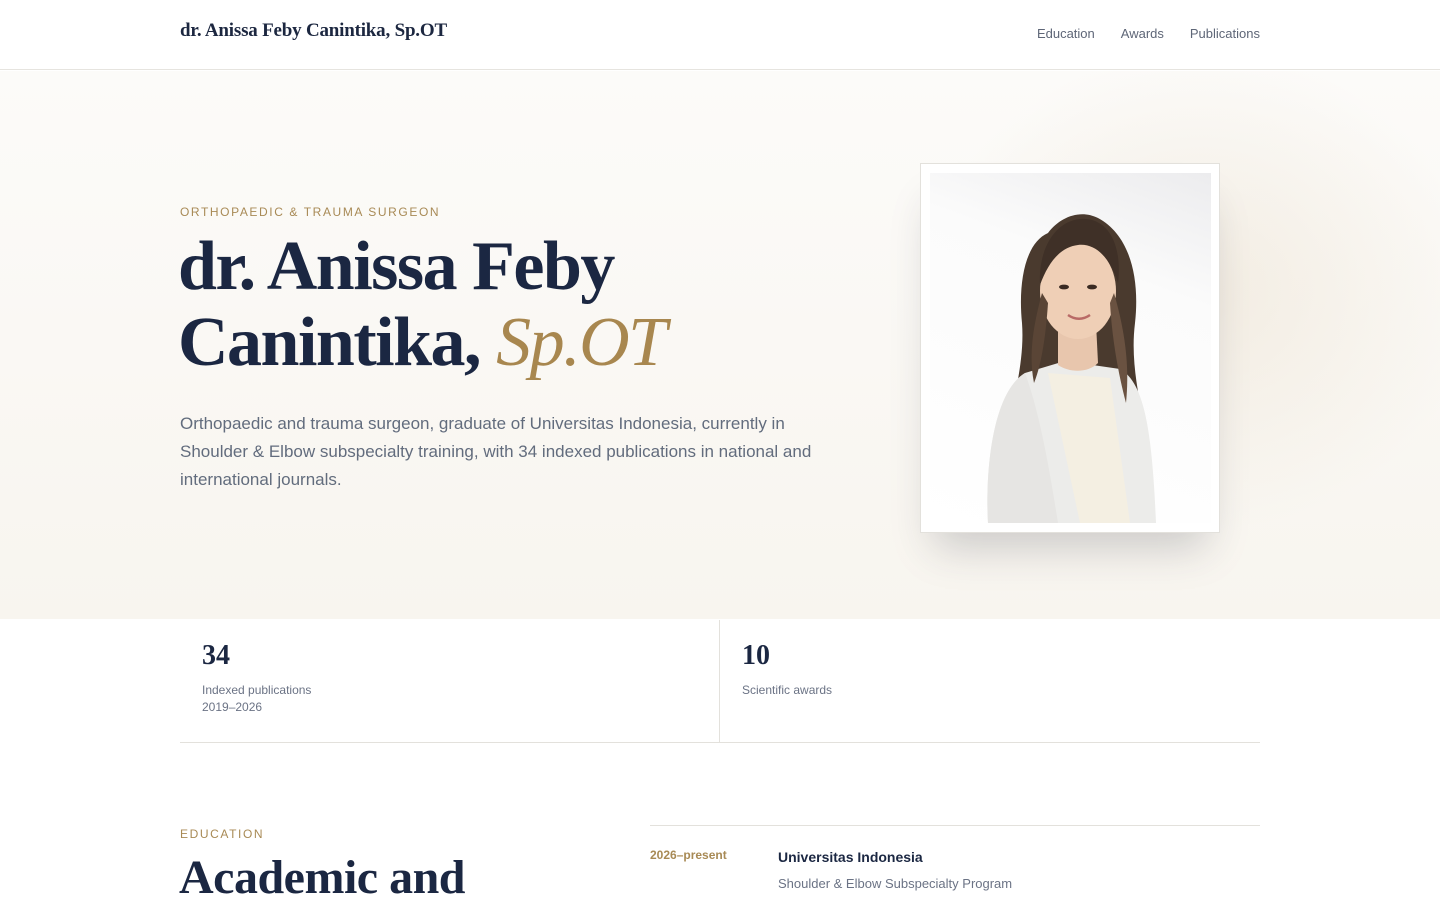 The image size is (1440, 900). I want to click on main-nav: Education Awards Publications, so click(1148, 33).